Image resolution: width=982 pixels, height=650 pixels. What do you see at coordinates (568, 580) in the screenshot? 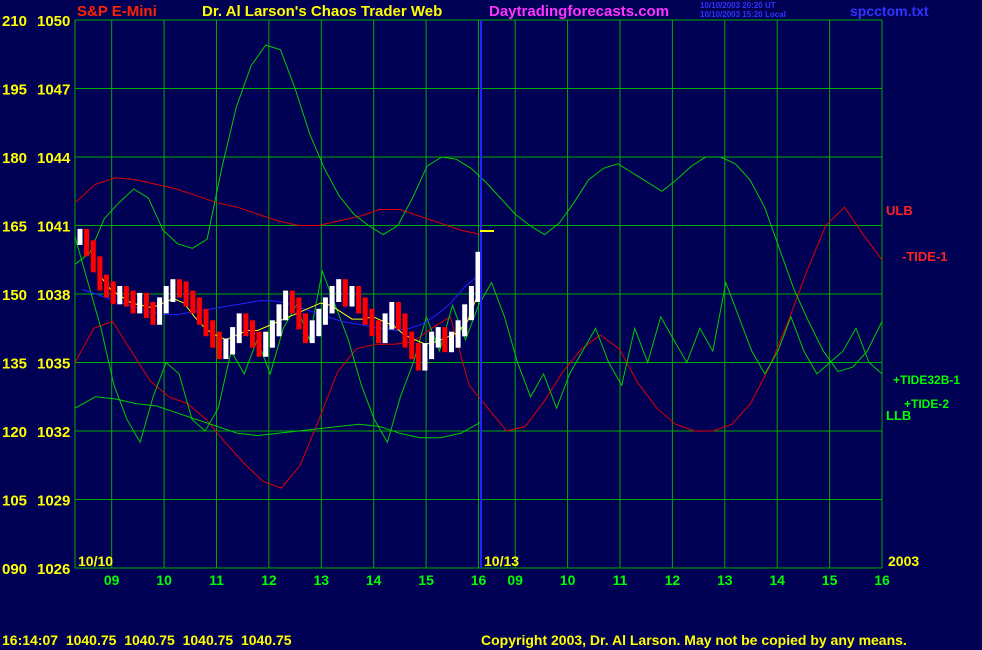
I see `x-tick-label: 10` at bounding box center [568, 580].